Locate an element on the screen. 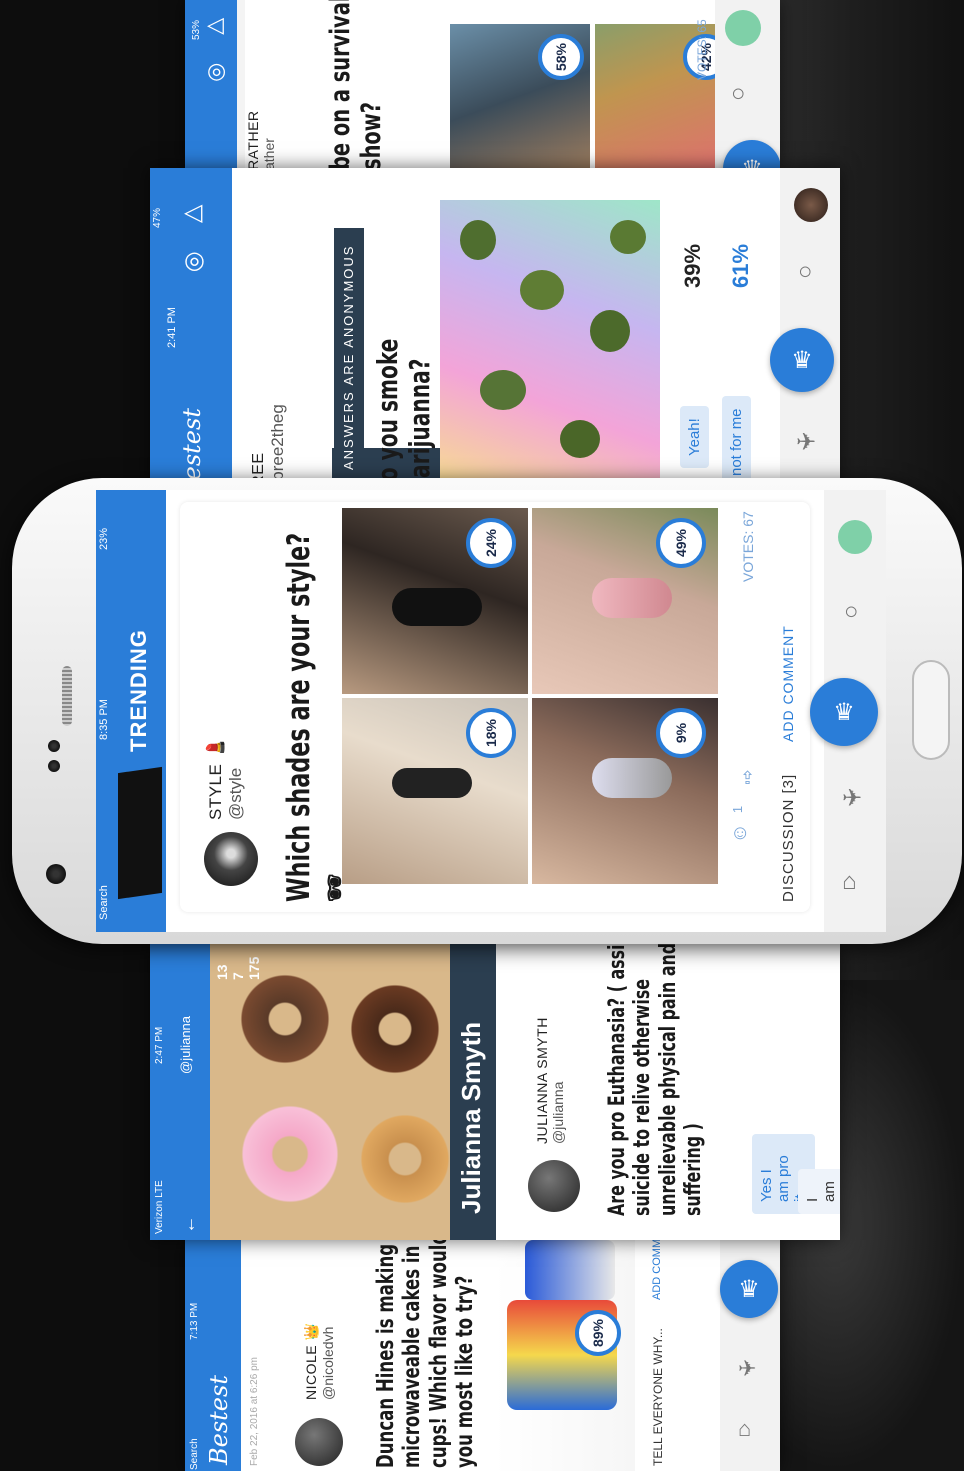  tabbar: ○ ♛ ✈ ⌂ is located at coordinates (848, 711).